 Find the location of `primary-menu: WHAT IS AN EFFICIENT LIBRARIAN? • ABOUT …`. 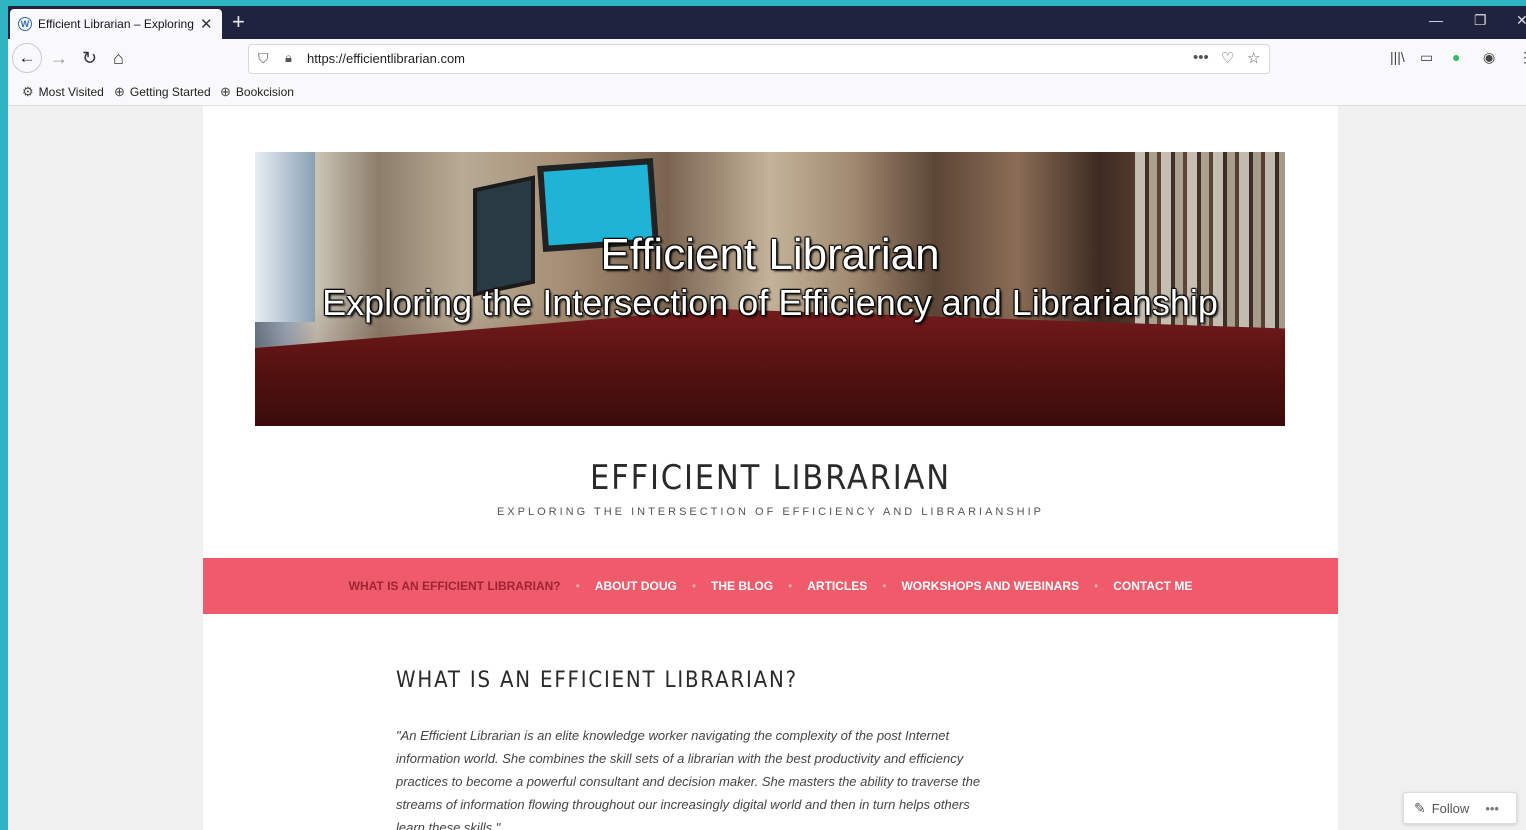

primary-menu: WHAT IS AN EFFICIENT LIBRARIAN? • ABOUT … is located at coordinates (770, 586).